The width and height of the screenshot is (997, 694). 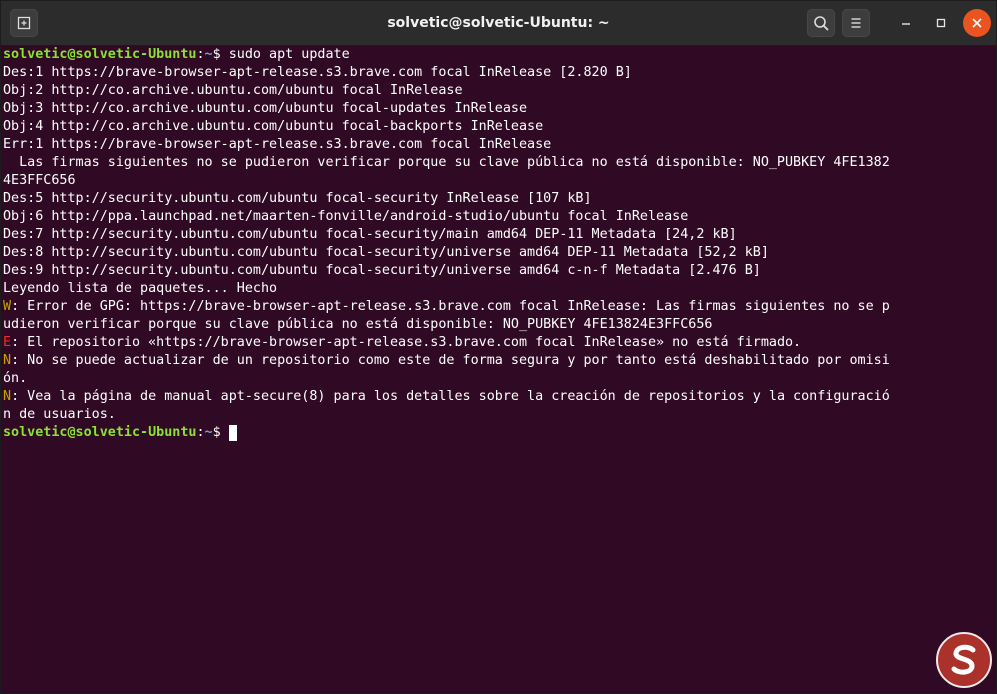 I want to click on close-icon, so click(x=977, y=23).